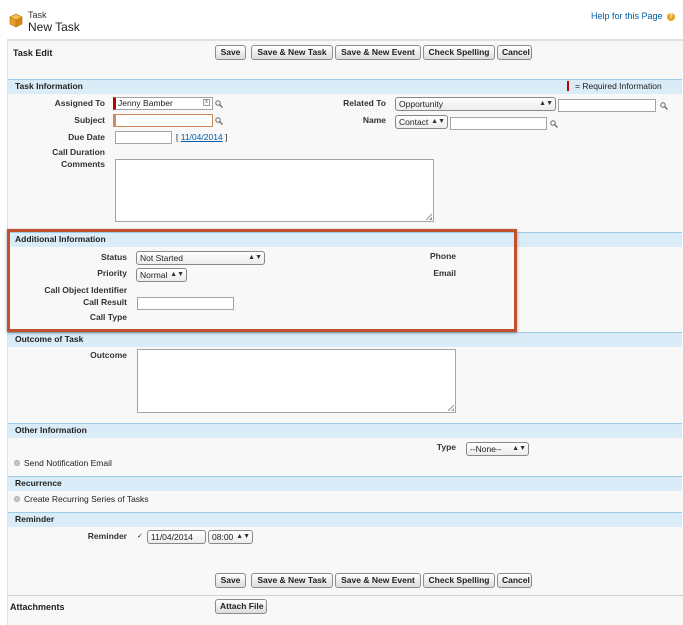 The width and height of the screenshot is (683, 625). Describe the element at coordinates (475, 104) in the screenshot. I see `related-to-select: Opportunity ▲▼` at that location.